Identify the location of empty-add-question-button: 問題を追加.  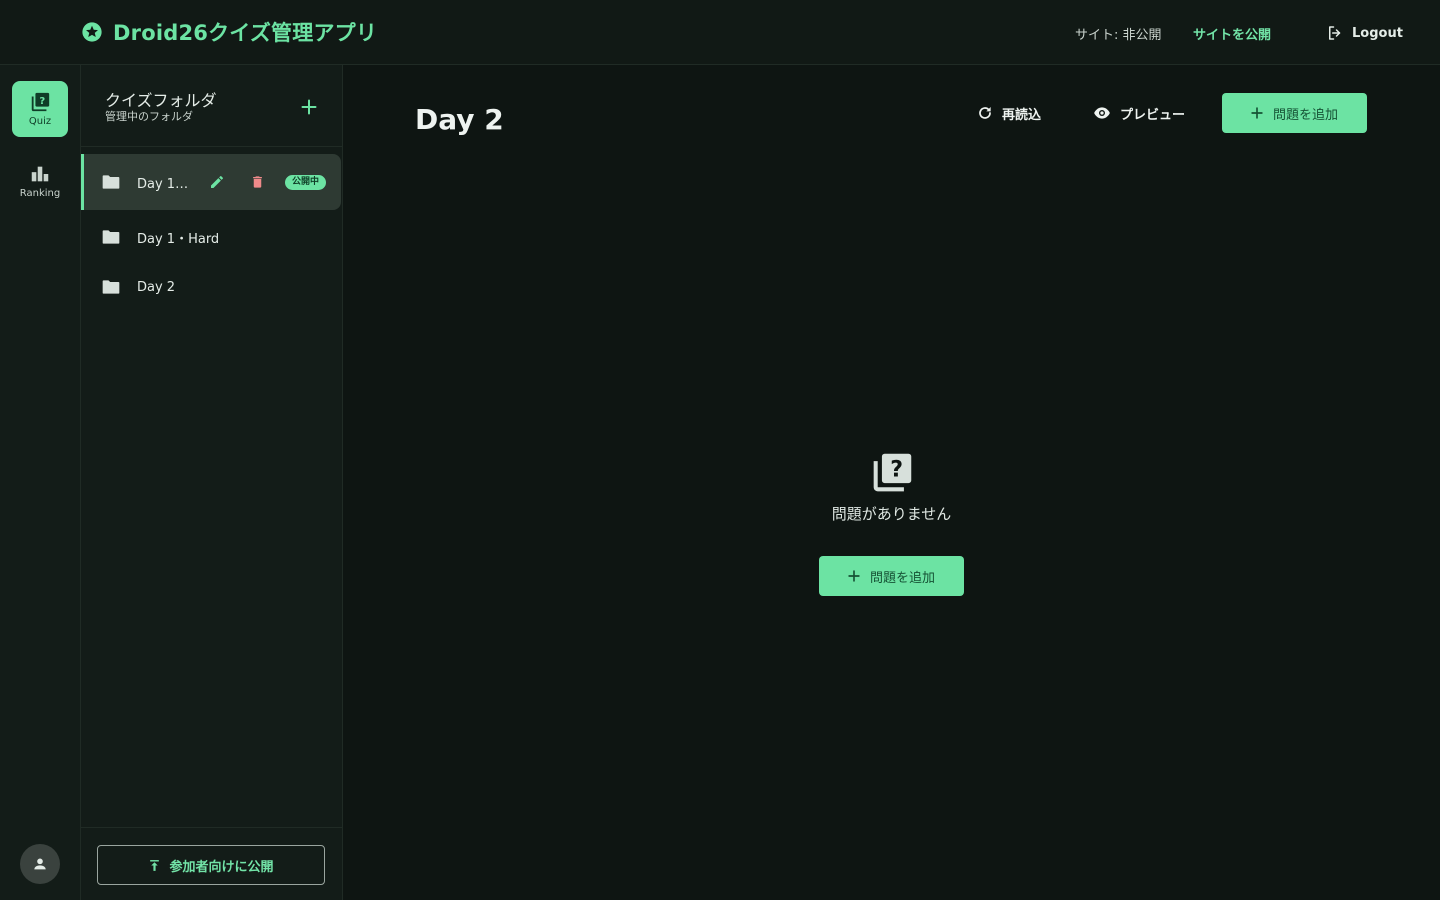
(891, 576).